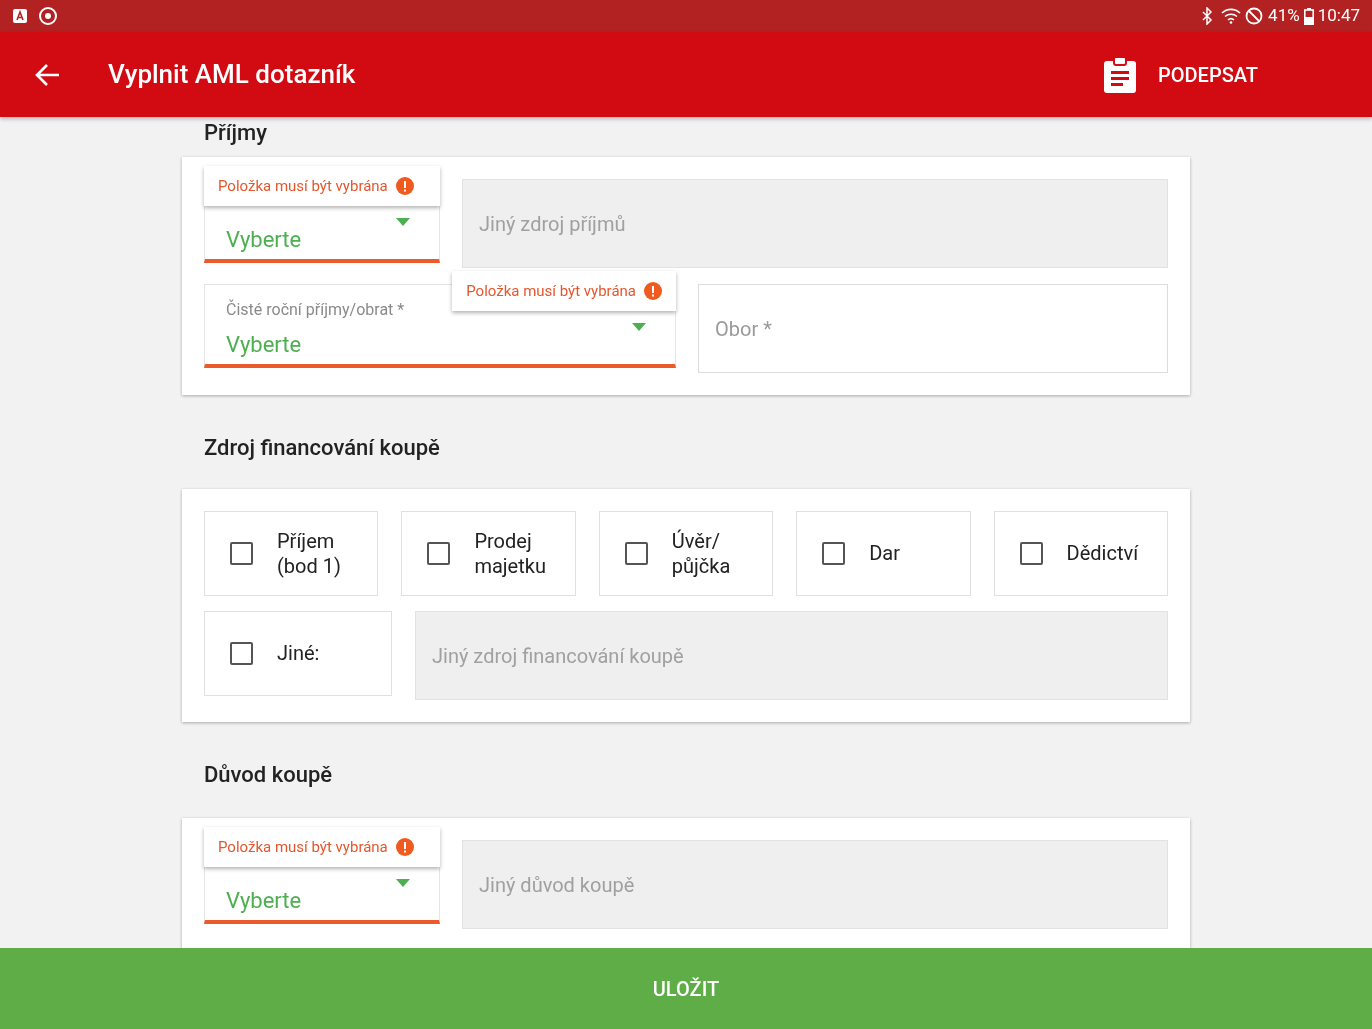  Describe the element at coordinates (552, 224) in the screenshot. I see `field-placeholder: Jiný zdroj příjmů` at that location.